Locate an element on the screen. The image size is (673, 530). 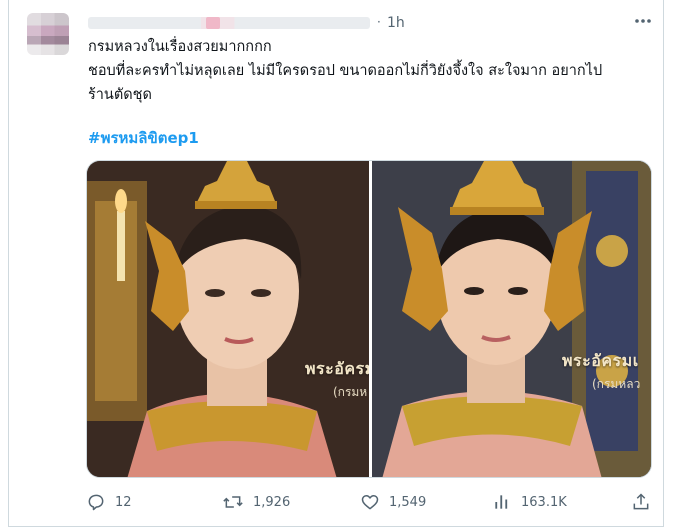
repost-button: 1,926 is located at coordinates (256, 502).